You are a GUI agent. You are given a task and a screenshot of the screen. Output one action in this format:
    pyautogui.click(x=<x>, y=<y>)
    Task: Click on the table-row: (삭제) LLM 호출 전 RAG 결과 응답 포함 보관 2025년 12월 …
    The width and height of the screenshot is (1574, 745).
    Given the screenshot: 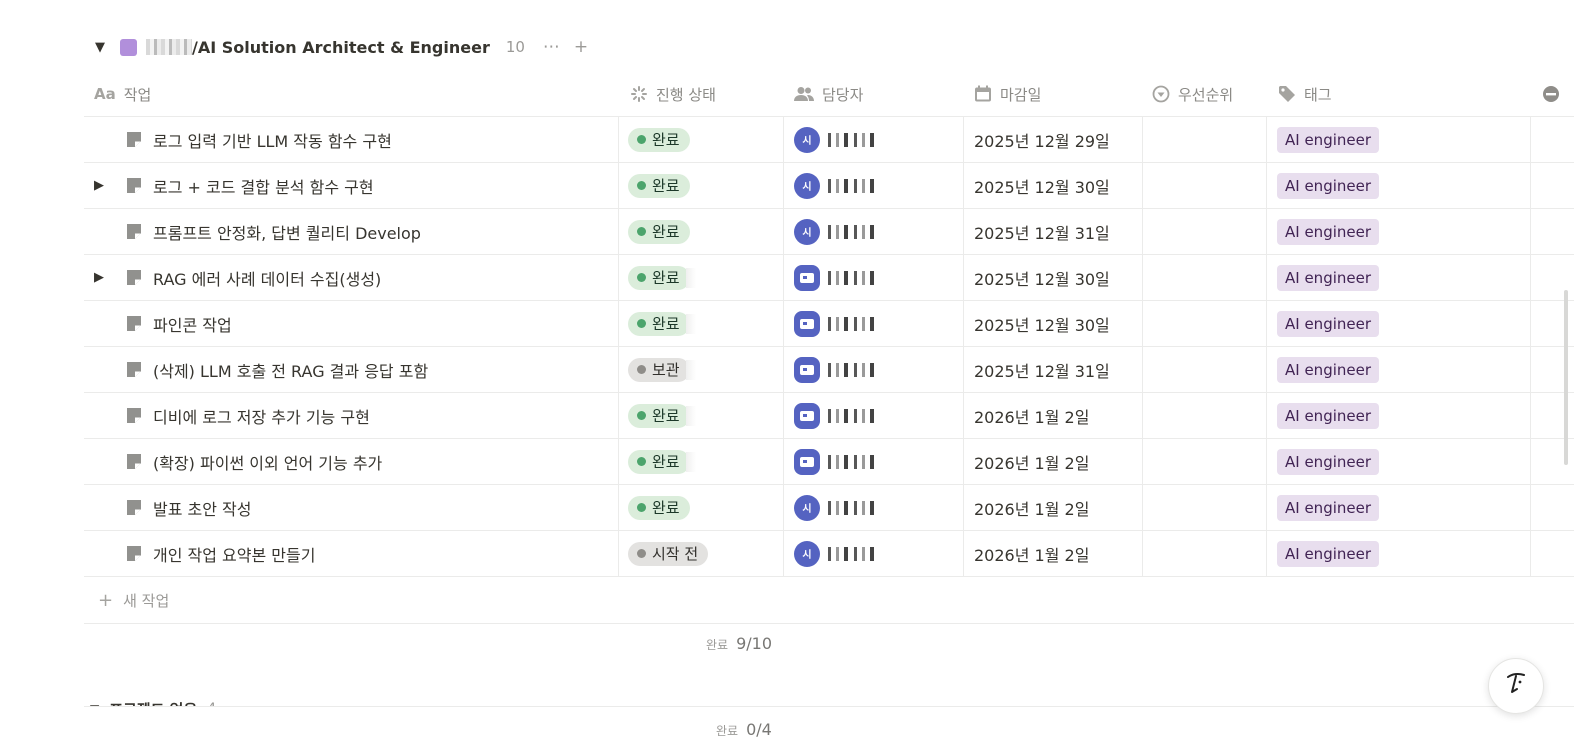 What is the action you would take?
    pyautogui.click(x=829, y=370)
    